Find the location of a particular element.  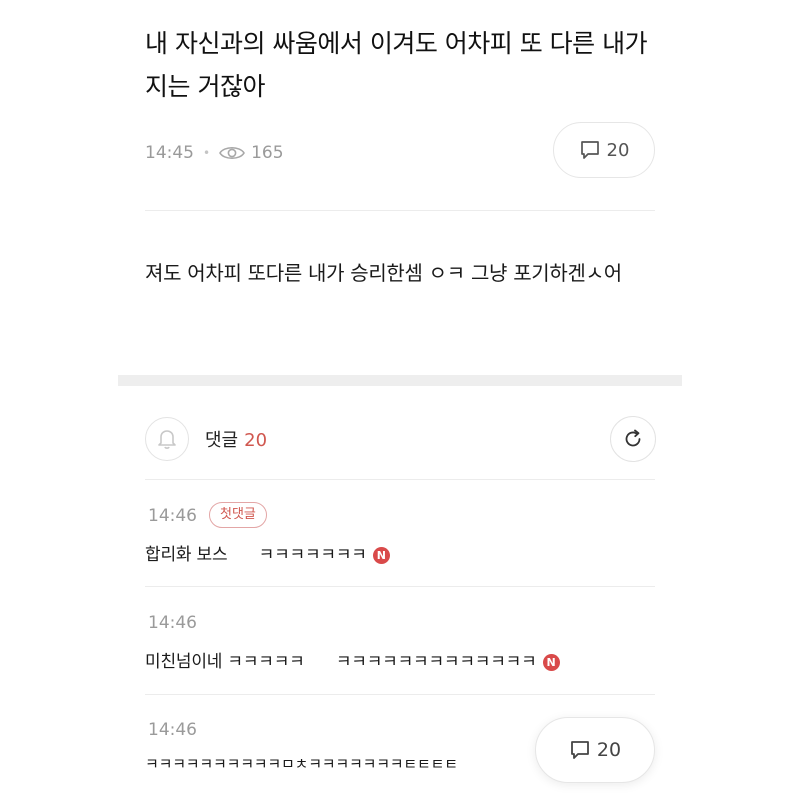

comments-header: 댓글 20 is located at coordinates (236, 439).